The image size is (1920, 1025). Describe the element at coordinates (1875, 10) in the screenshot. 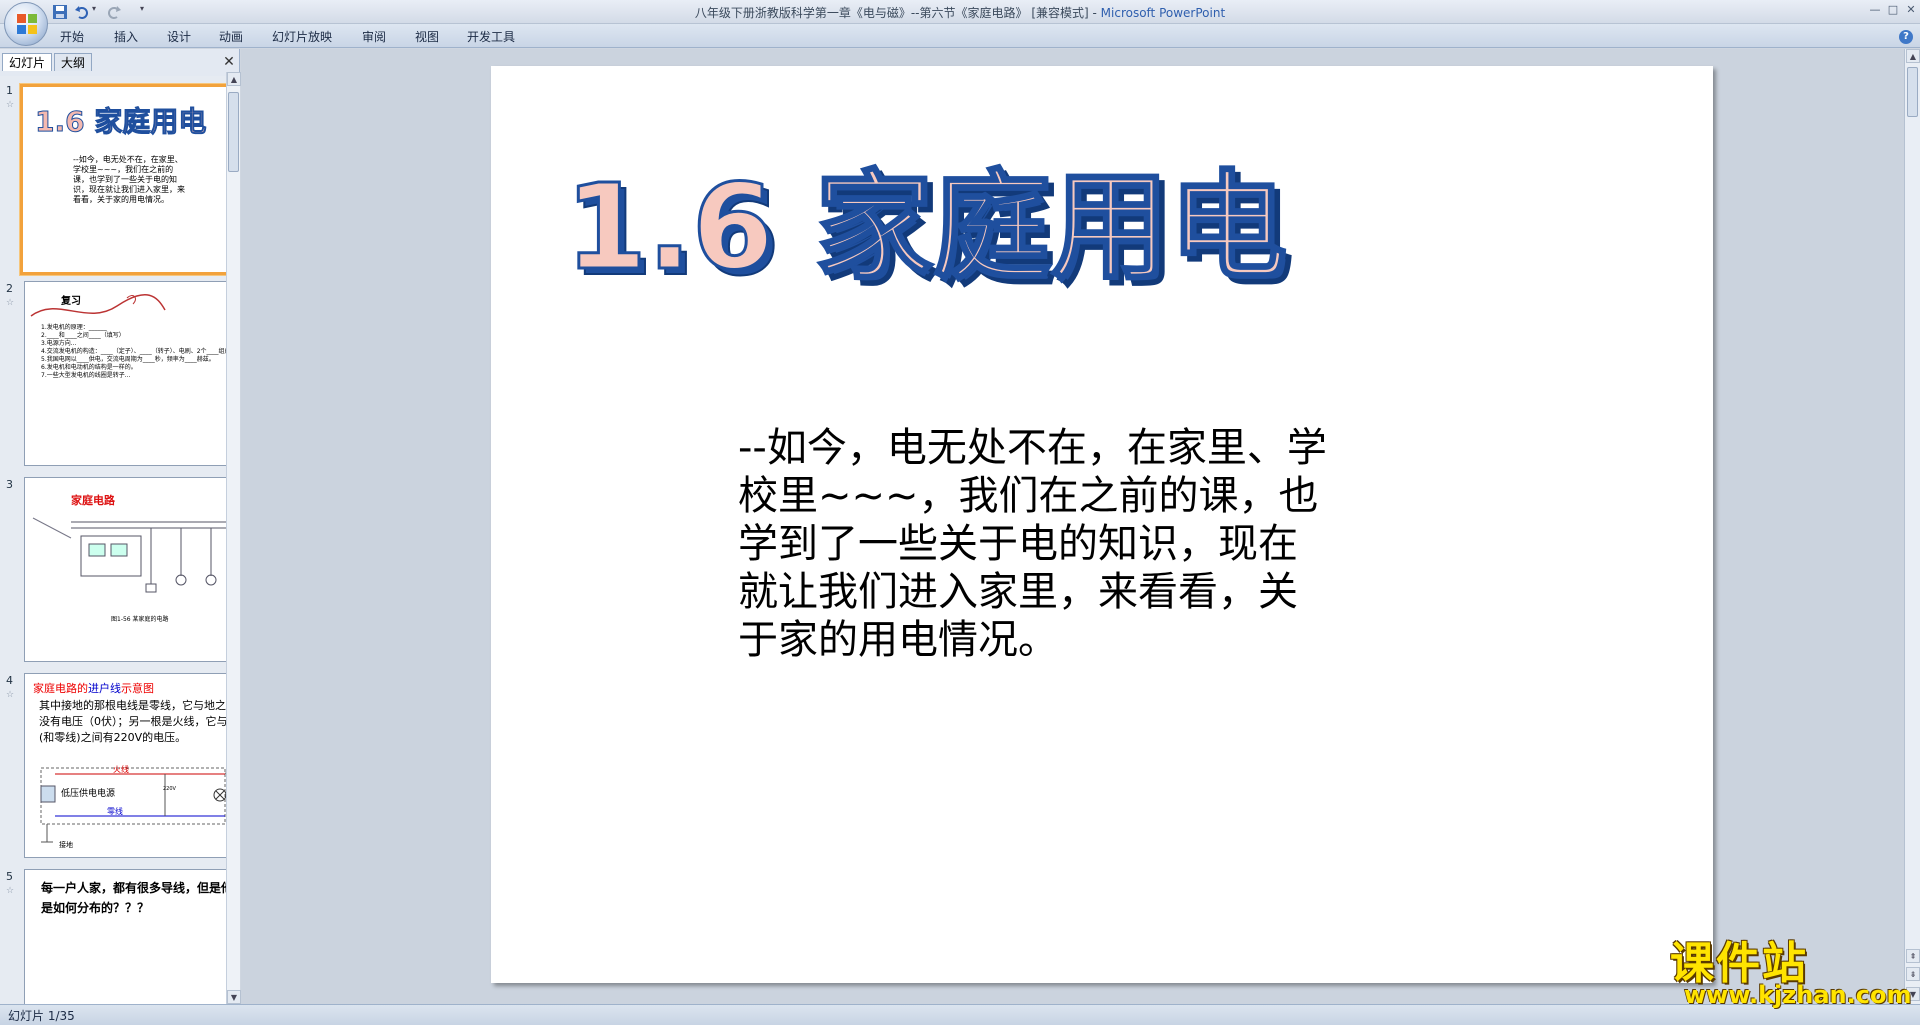

I see `minimize-button: —` at that location.